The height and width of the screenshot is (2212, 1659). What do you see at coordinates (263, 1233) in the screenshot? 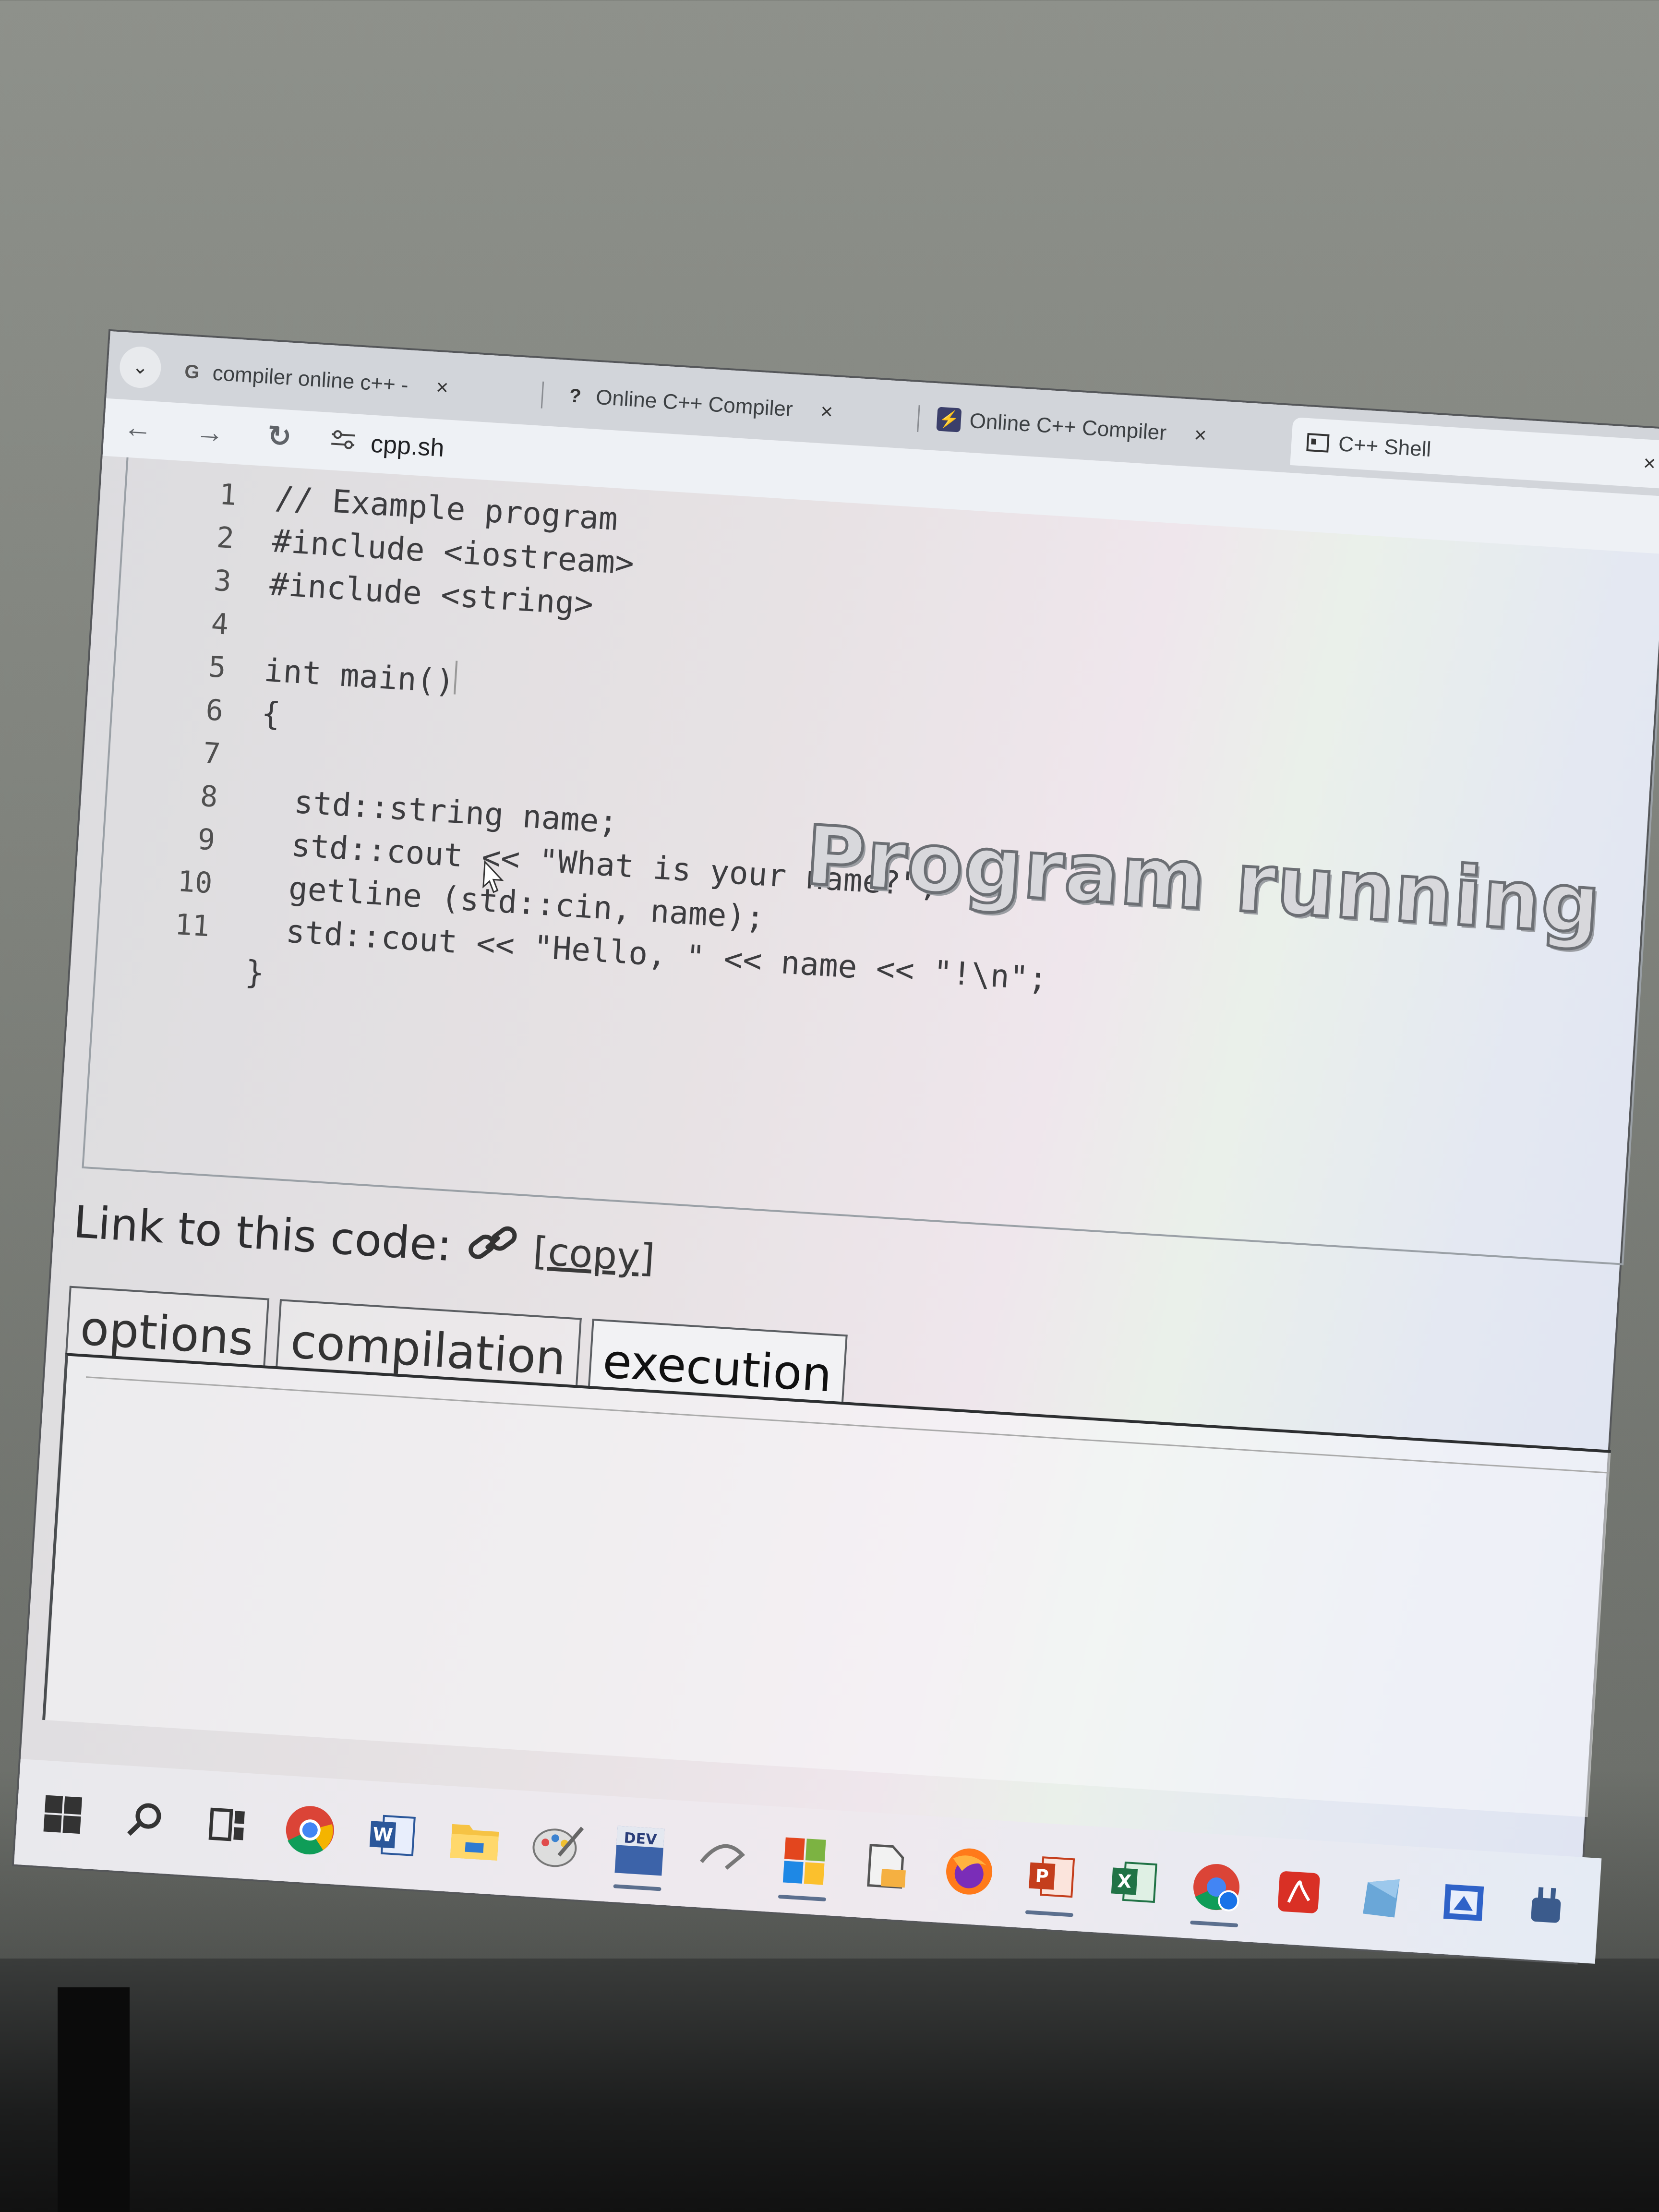
I see `link-label: Link to this code:` at bounding box center [263, 1233].